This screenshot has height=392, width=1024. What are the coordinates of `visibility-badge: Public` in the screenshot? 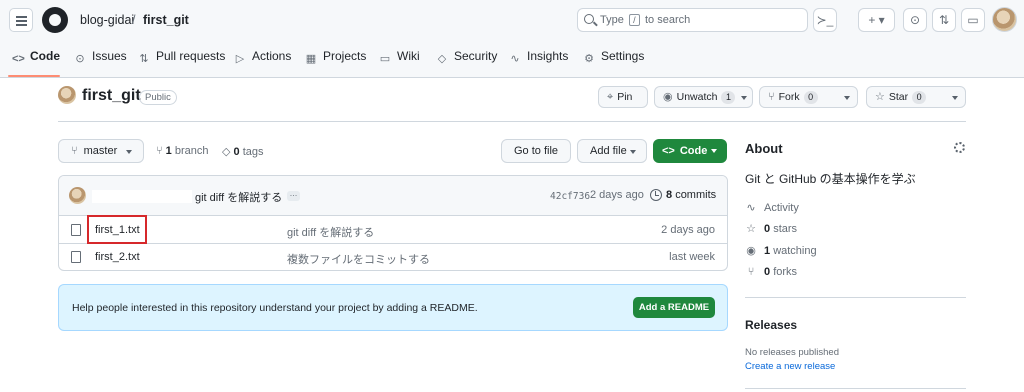 It's located at (158, 97).